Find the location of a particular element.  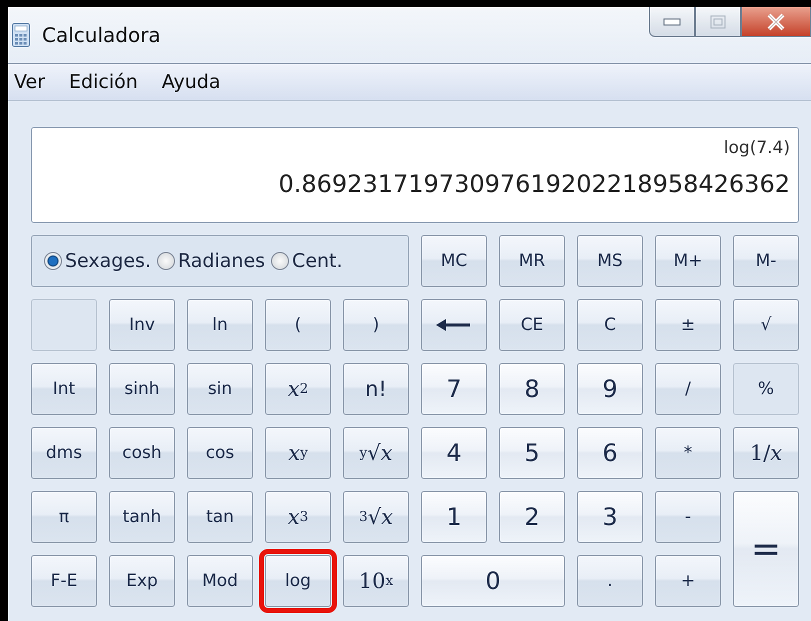

calculator-key: sin is located at coordinates (220, 389).